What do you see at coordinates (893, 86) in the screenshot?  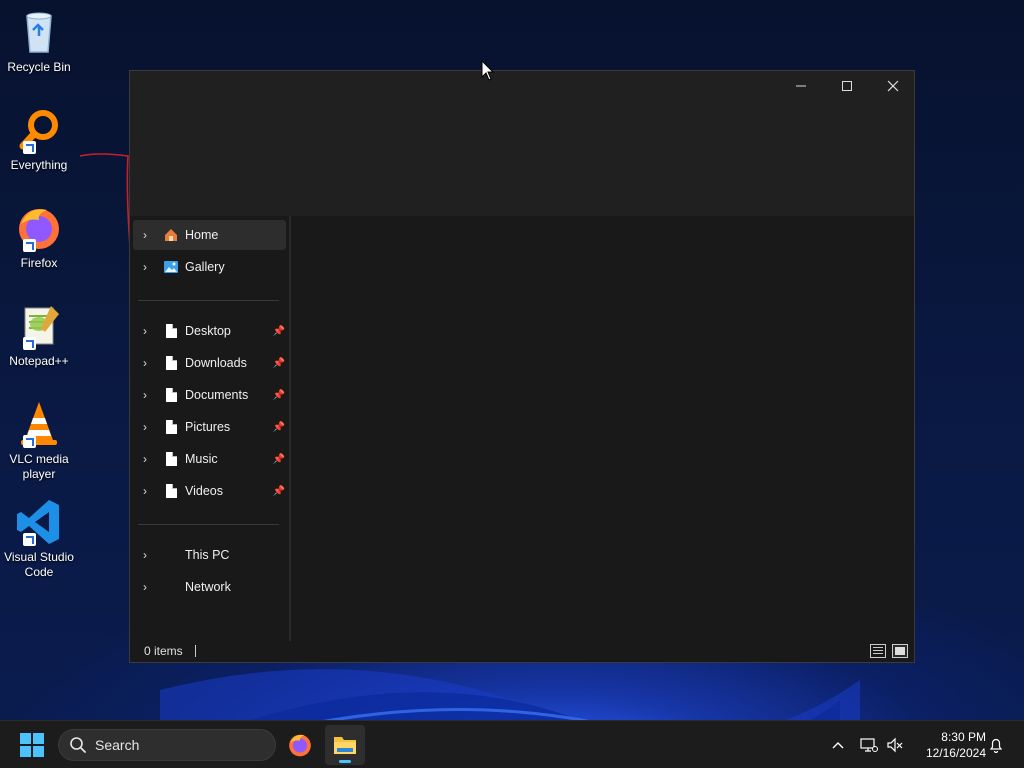 I see `close-button` at bounding box center [893, 86].